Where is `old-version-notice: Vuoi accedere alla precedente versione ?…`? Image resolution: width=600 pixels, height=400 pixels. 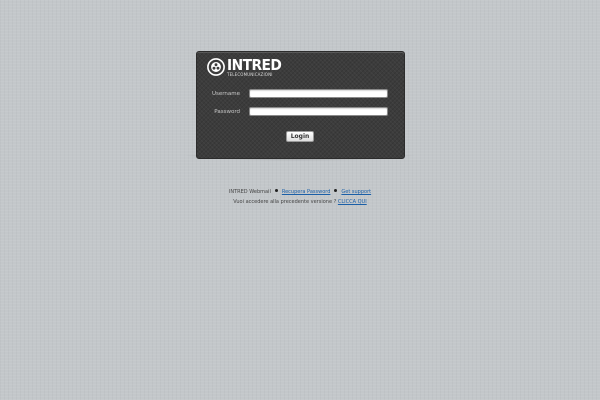
old-version-notice: Vuoi accedere alla precedente versione ?… is located at coordinates (300, 202).